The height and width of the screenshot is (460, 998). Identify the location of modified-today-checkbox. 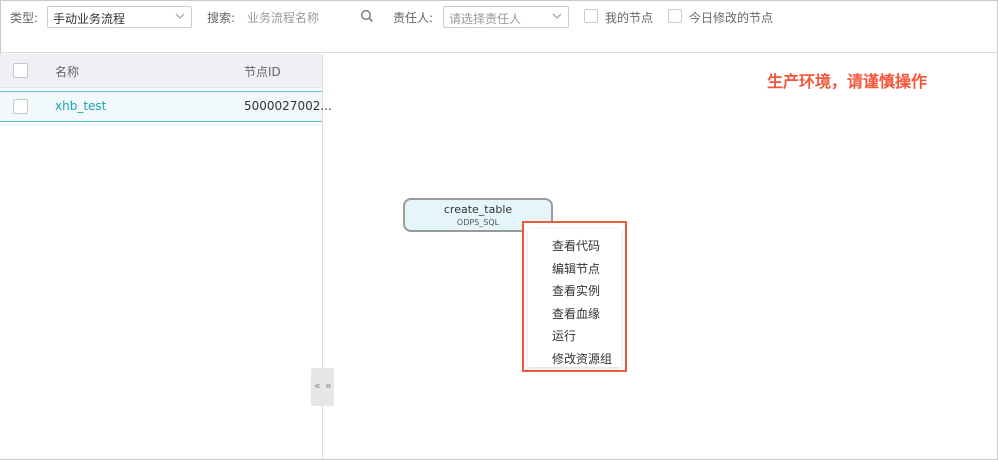
(675, 16).